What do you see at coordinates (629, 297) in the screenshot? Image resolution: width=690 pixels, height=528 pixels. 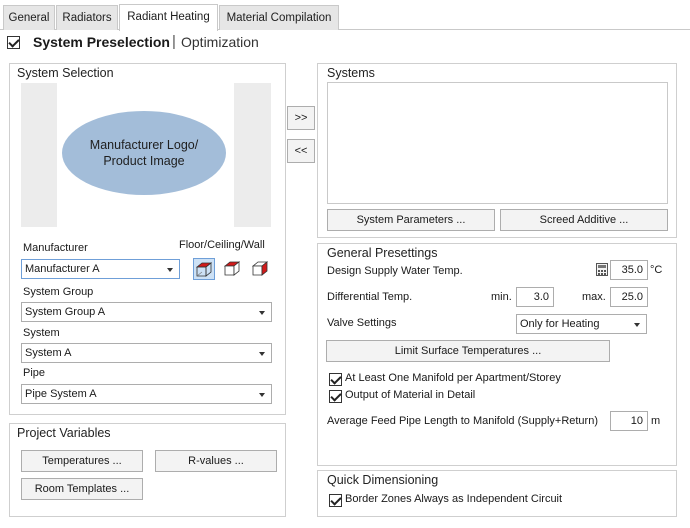 I see `max-temp-input: 25.0` at bounding box center [629, 297].